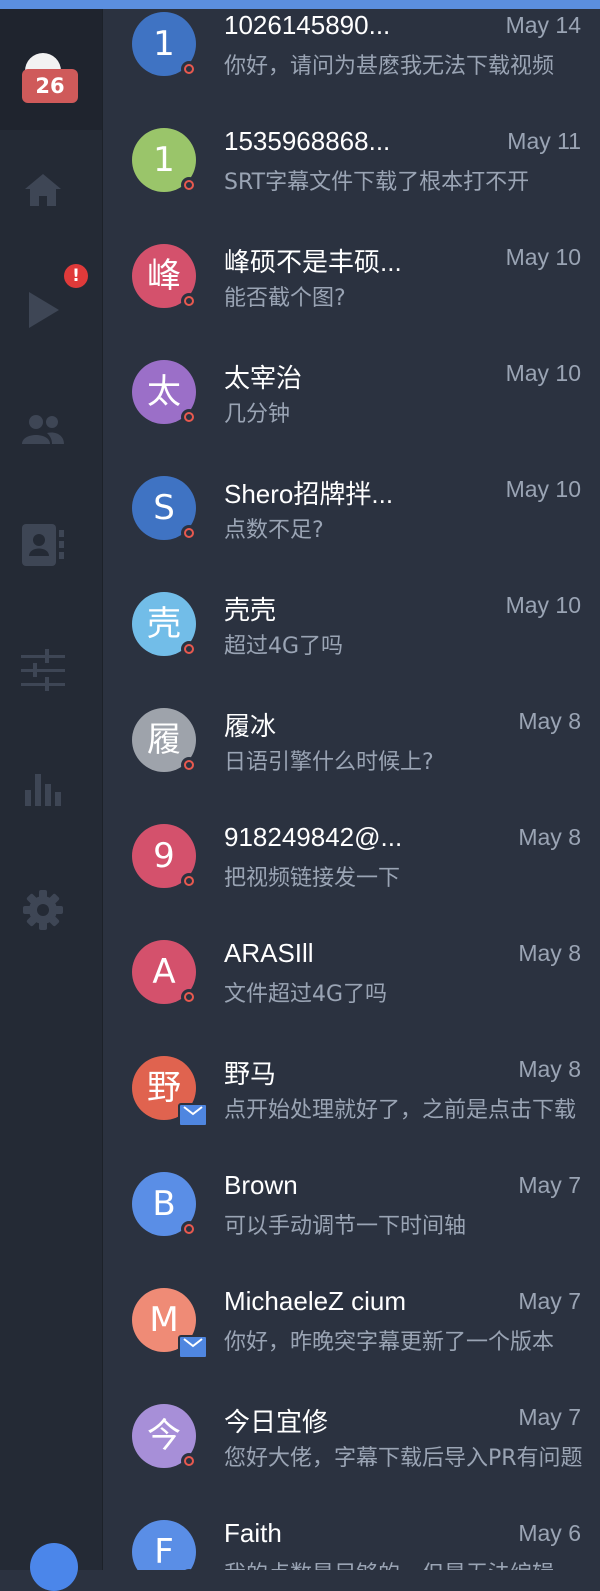 The width and height of the screenshot is (600, 1591). What do you see at coordinates (54, 1567) in the screenshot?
I see `bottom-avatar` at bounding box center [54, 1567].